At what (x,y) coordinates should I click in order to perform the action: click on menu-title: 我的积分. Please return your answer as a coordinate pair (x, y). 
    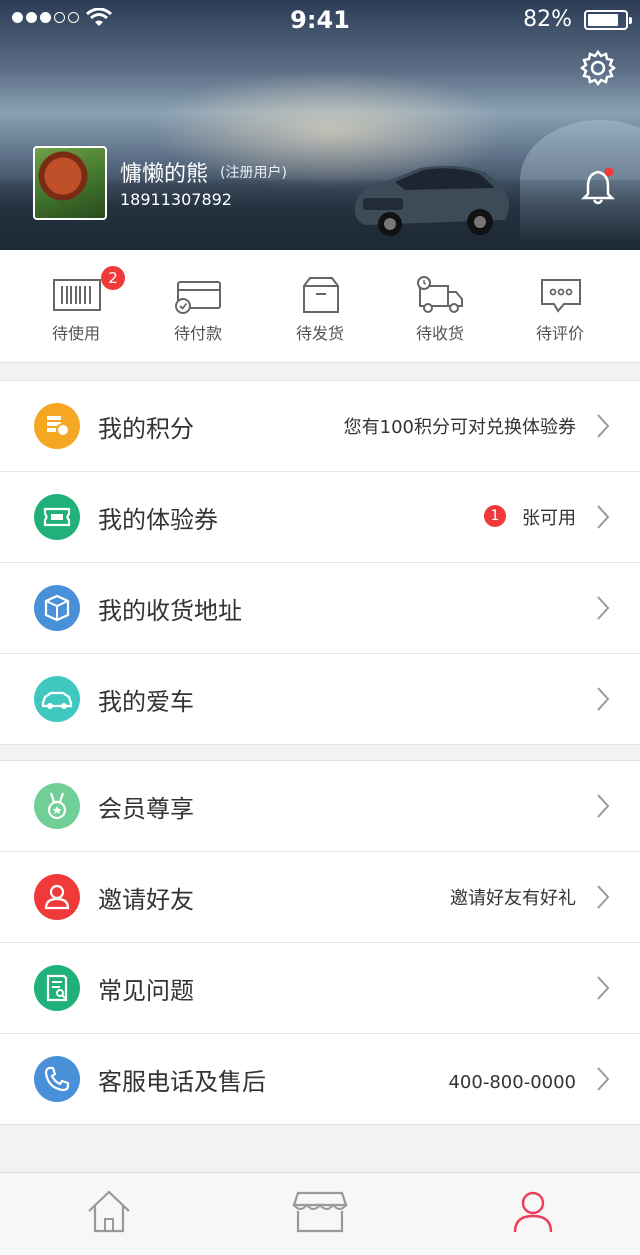
    Looking at the image, I should click on (146, 429).